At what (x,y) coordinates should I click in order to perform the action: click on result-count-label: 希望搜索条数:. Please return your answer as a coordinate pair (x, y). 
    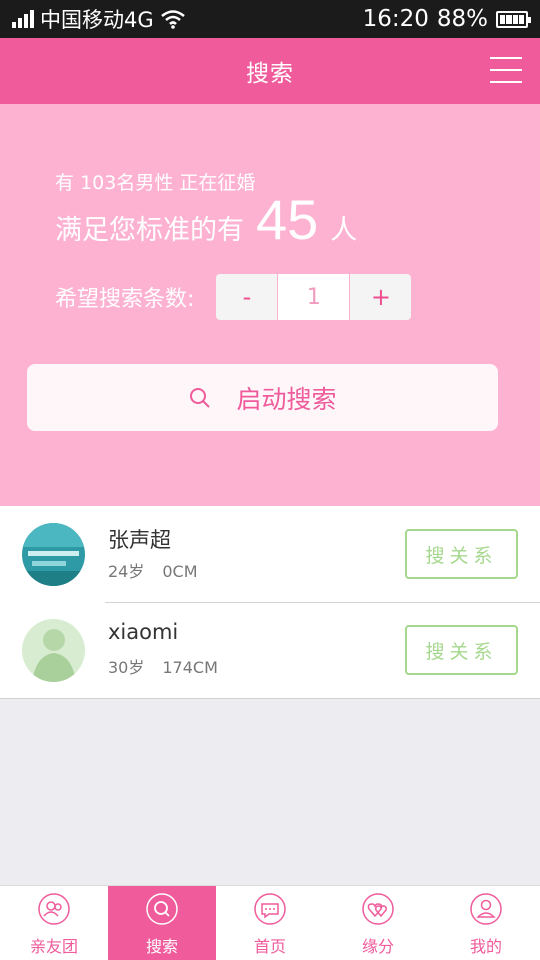
    Looking at the image, I should click on (125, 299).